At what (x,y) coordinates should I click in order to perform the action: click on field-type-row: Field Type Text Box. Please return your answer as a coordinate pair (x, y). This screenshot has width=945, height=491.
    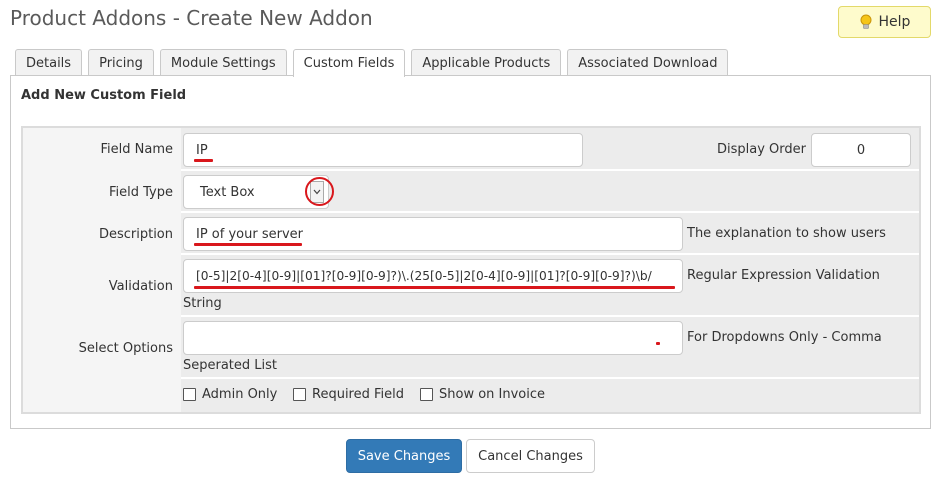
    Looking at the image, I should click on (471, 192).